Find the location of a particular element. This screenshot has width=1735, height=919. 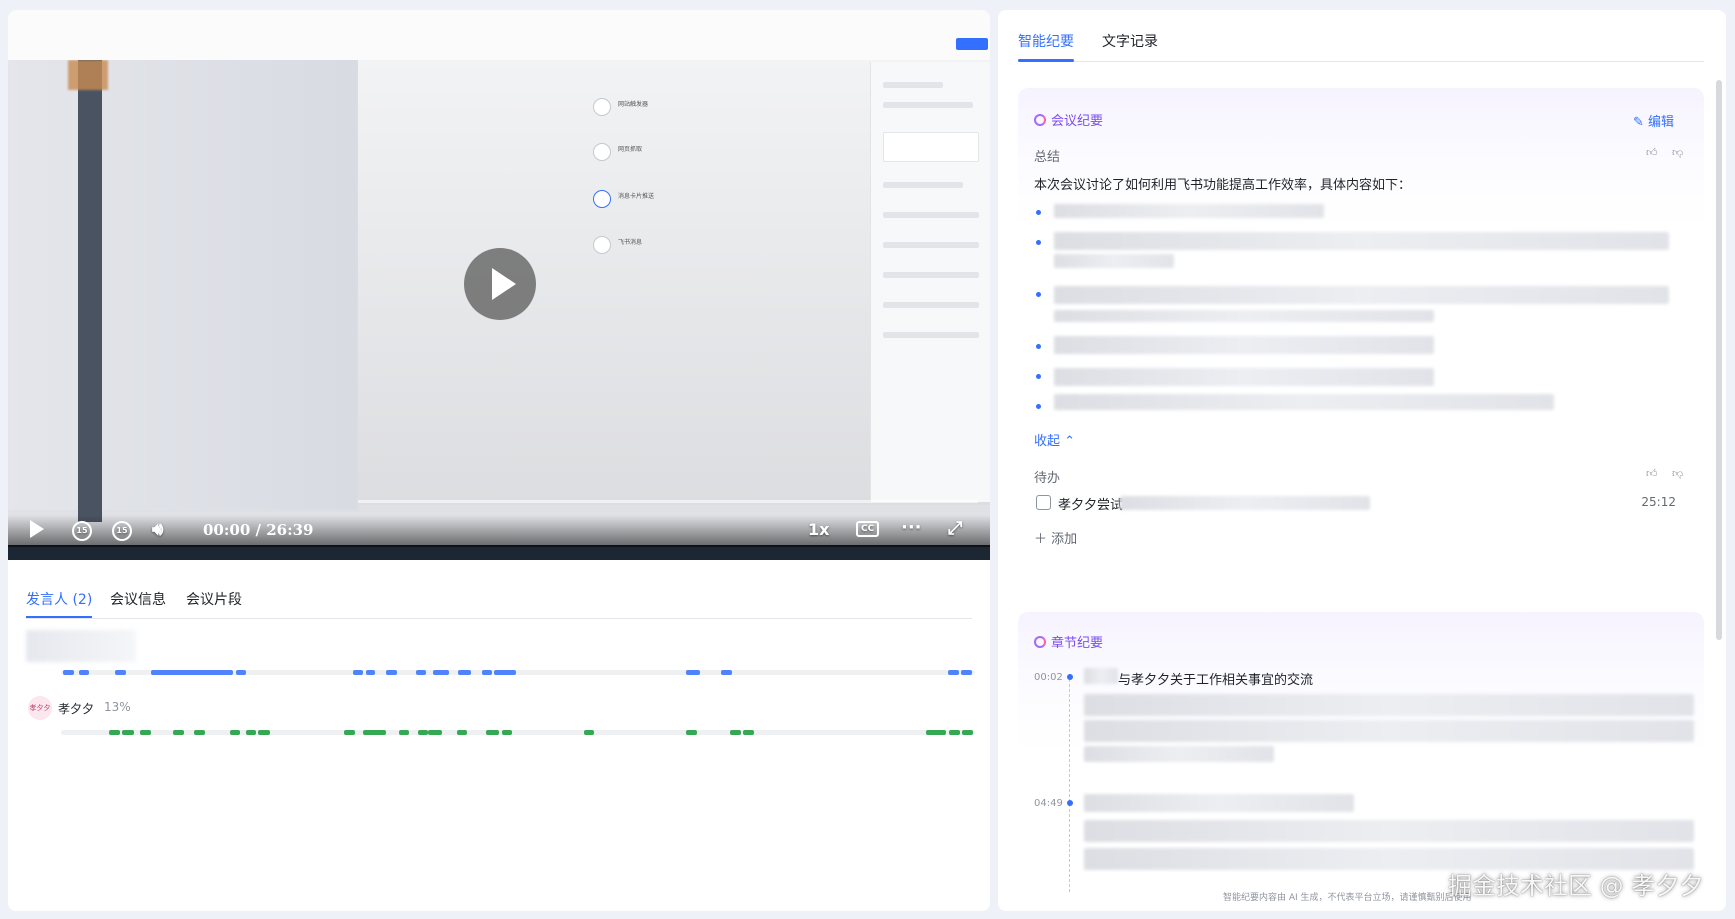

collapse-button: 收起 ⌃ is located at coordinates (1054, 439).